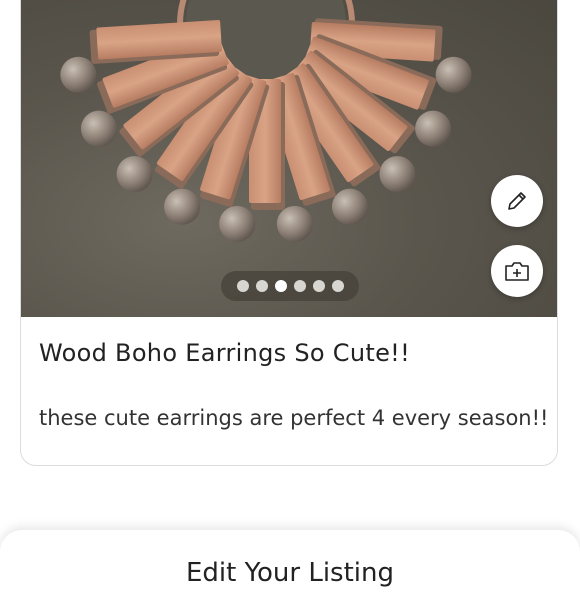 Image resolution: width=580 pixels, height=610 pixels. I want to click on pencil-icon, so click(517, 201).